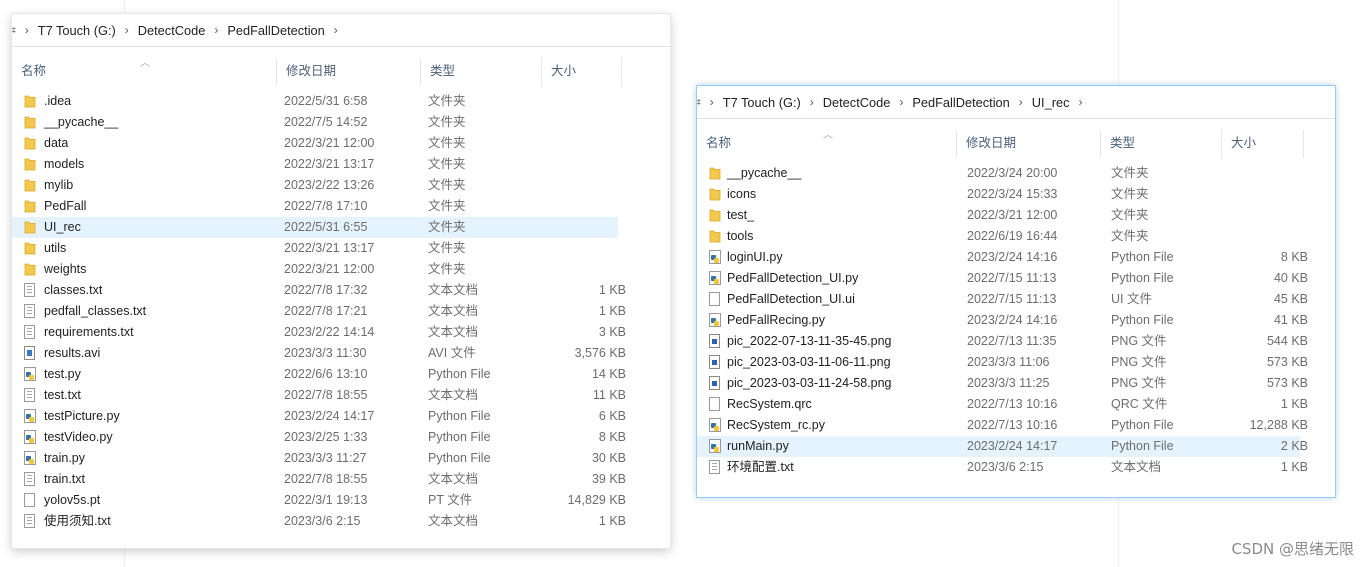  I want to click on file-name: PedFallDetection_UI.py, so click(793, 278).